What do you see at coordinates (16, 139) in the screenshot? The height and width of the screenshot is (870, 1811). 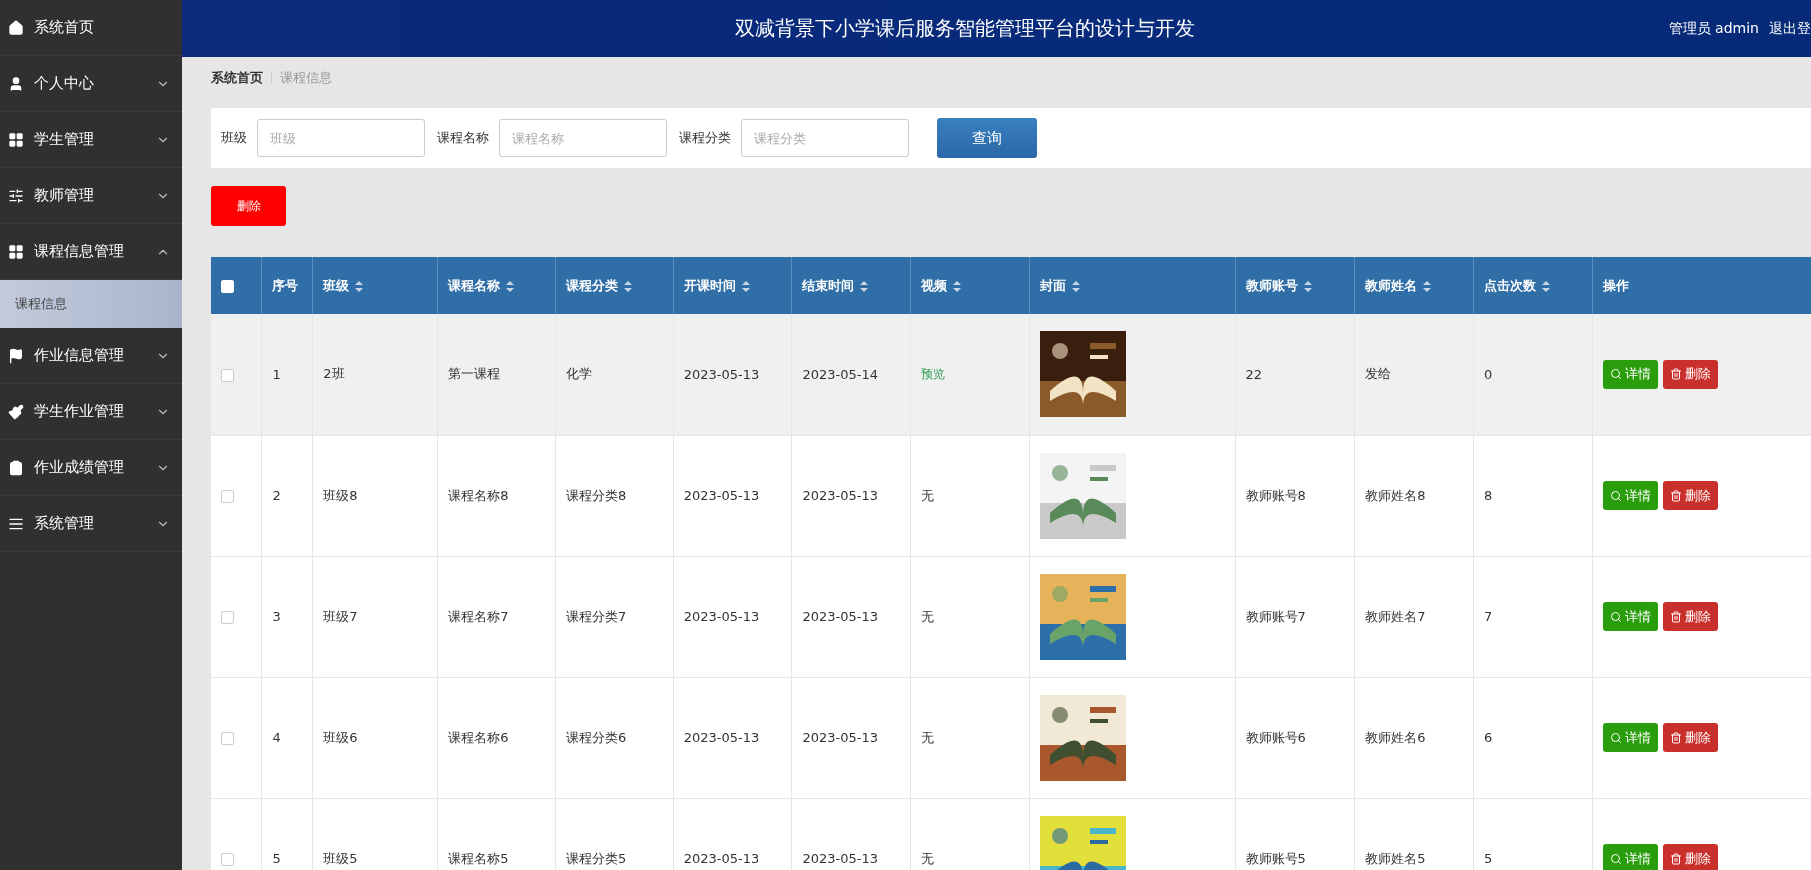 I see `grid-icon` at bounding box center [16, 139].